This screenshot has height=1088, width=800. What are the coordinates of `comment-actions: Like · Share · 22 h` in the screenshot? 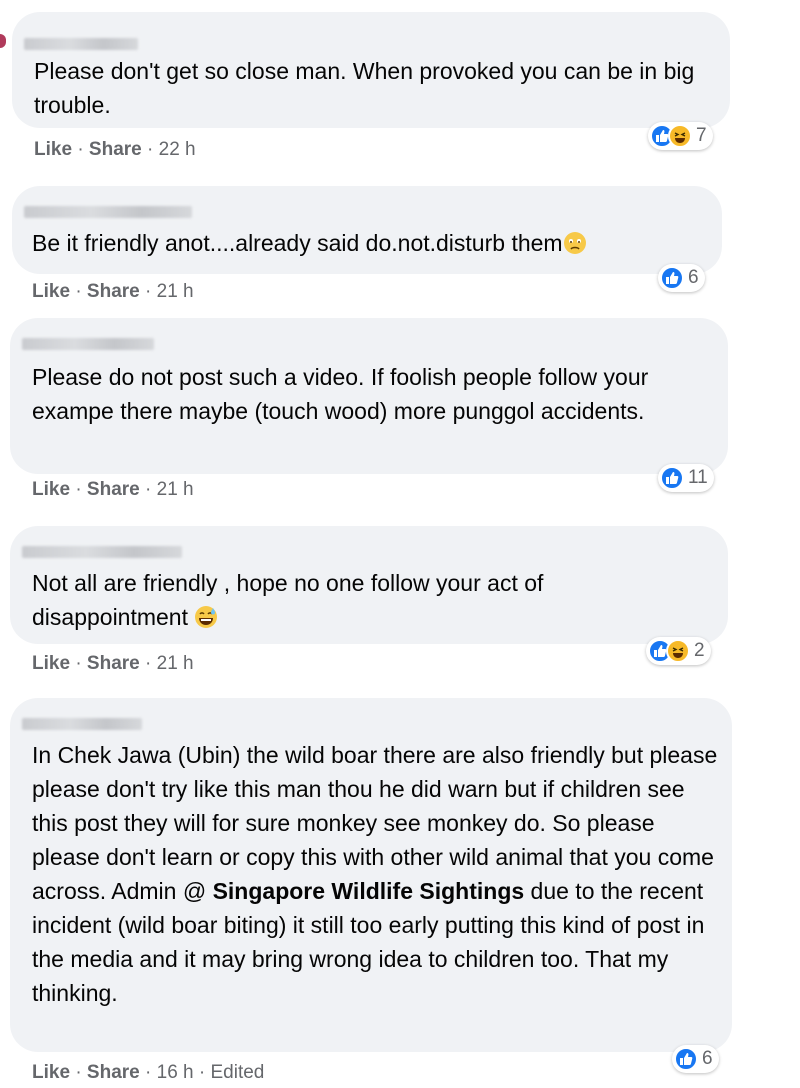 It's located at (115, 150).